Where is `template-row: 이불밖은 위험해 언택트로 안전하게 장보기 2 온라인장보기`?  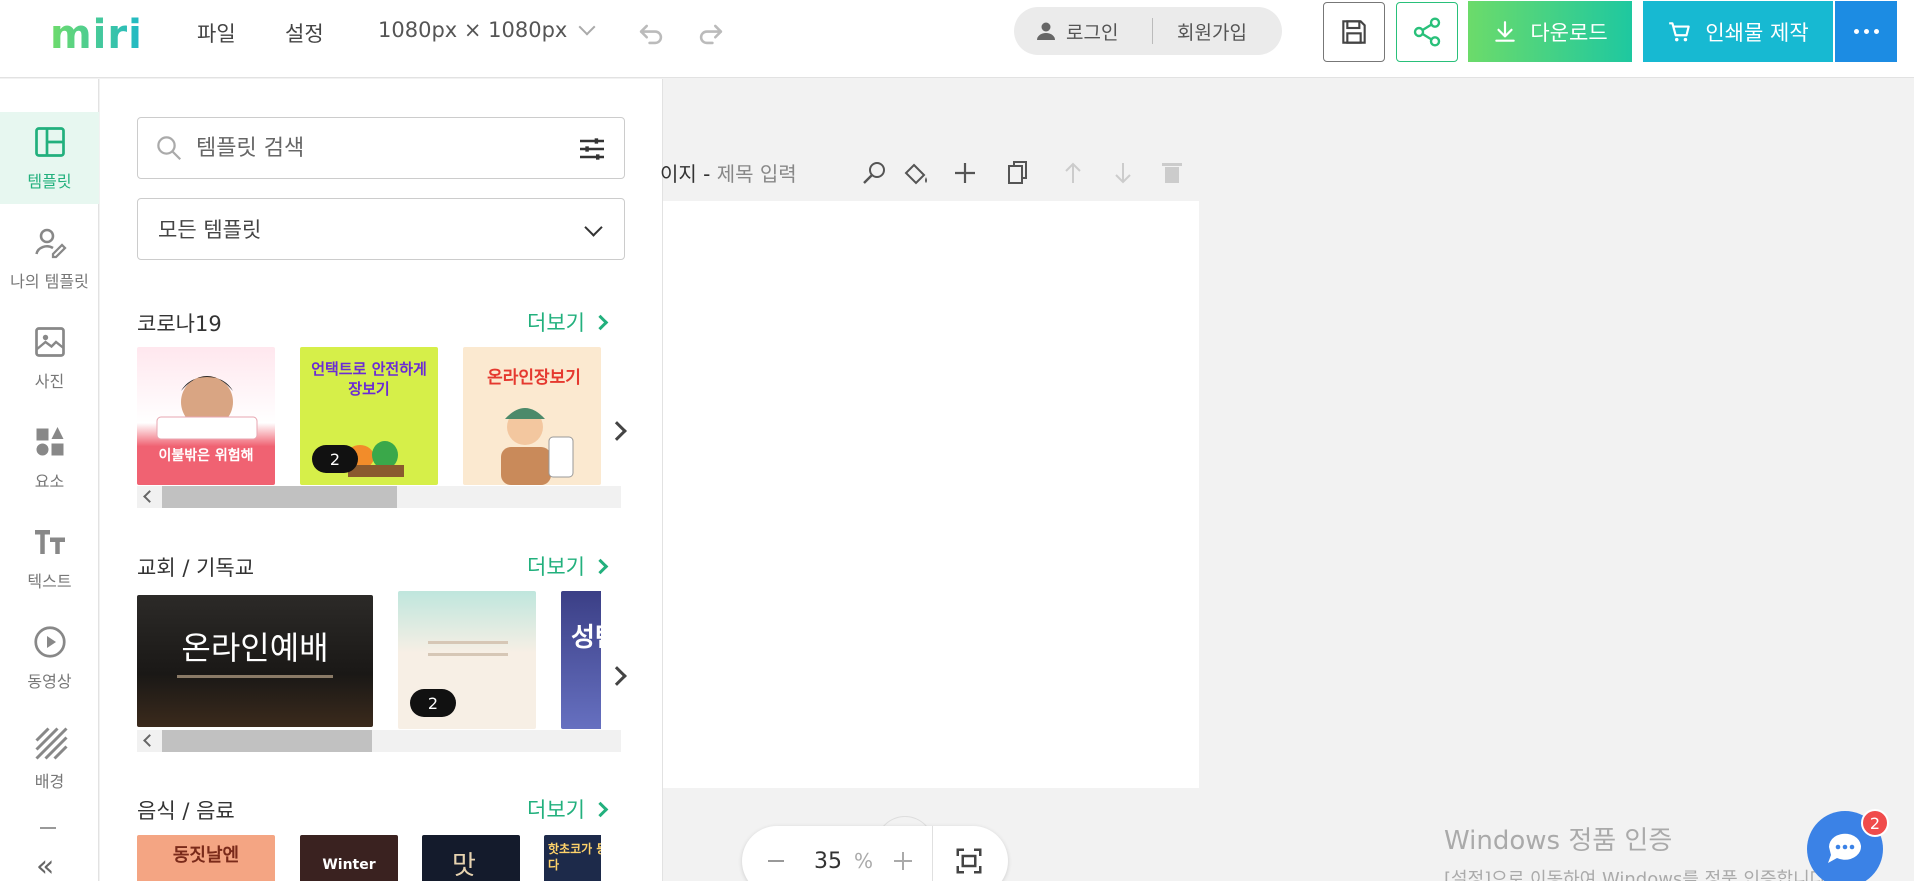
template-row: 이불밖은 위험해 언택트로 안전하게 장보기 2 온라인장보기 is located at coordinates (369, 416).